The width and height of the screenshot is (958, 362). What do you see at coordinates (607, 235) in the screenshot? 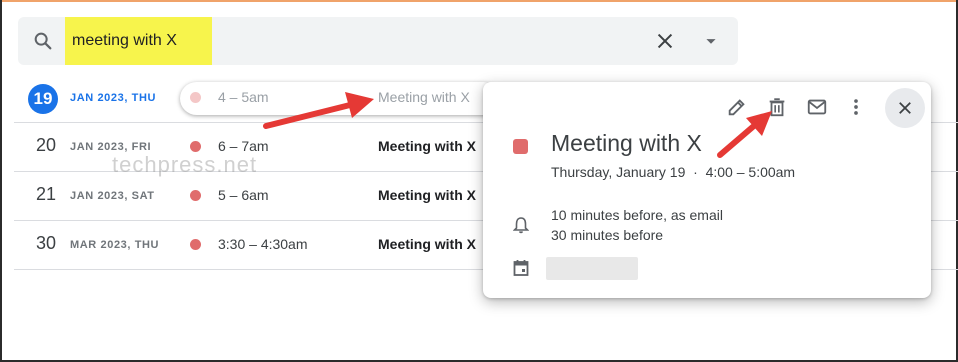
I see `notification-item: 30 minutes before` at bounding box center [607, 235].